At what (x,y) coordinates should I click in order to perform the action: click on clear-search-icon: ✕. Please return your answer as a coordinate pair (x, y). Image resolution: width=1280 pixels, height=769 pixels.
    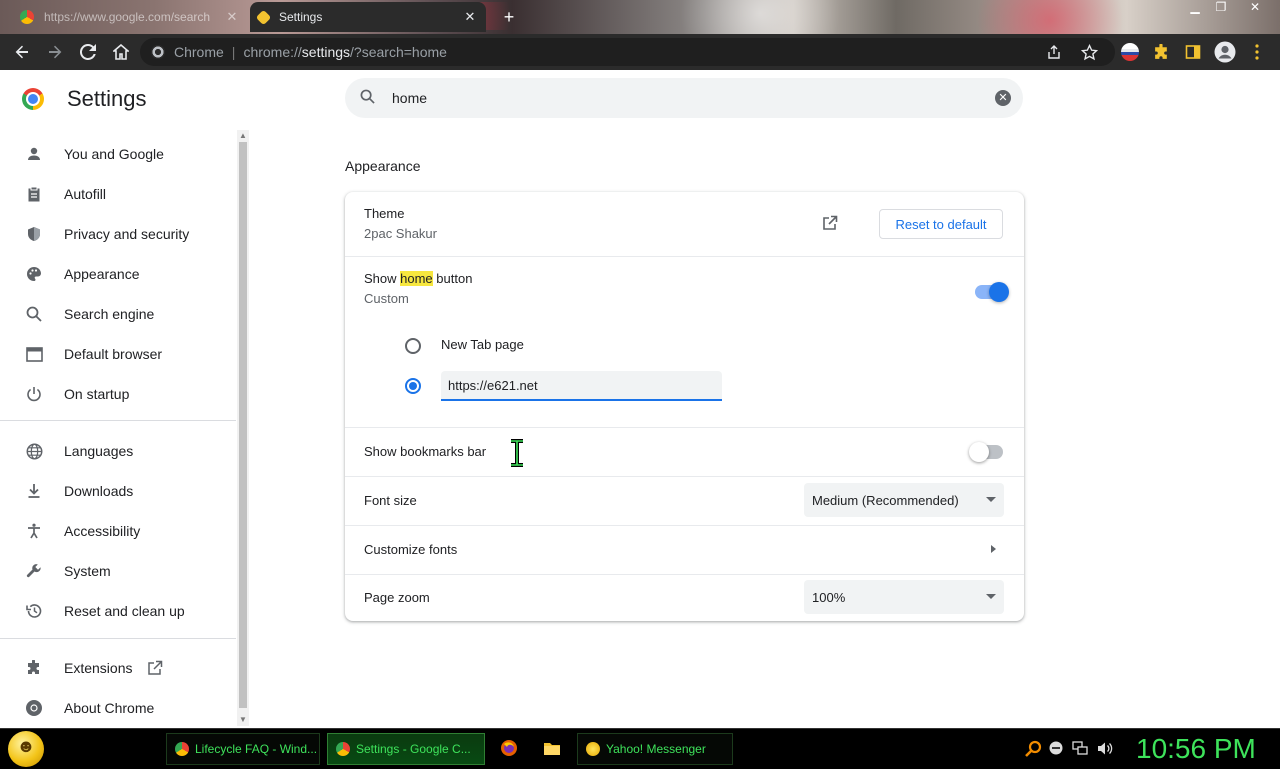
    Looking at the image, I should click on (1003, 98).